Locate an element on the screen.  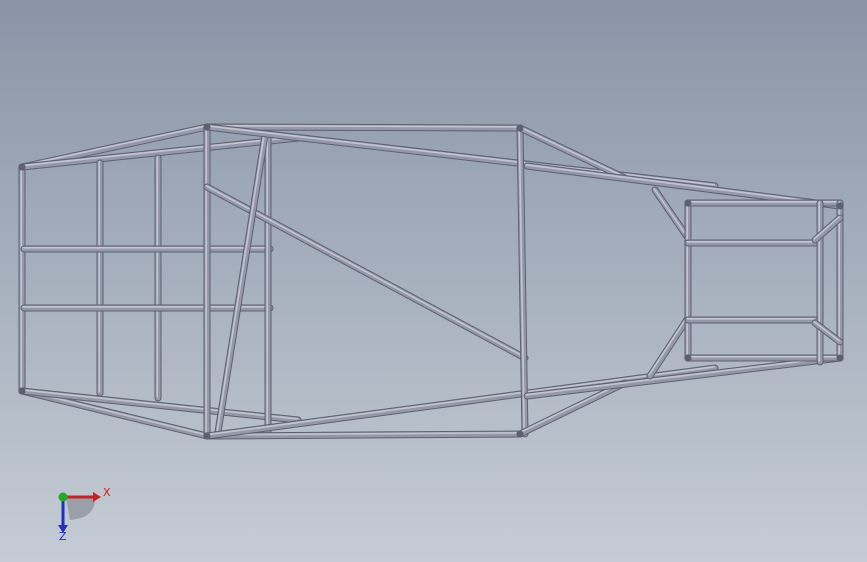
x-axis-label: X is located at coordinates (107, 492).